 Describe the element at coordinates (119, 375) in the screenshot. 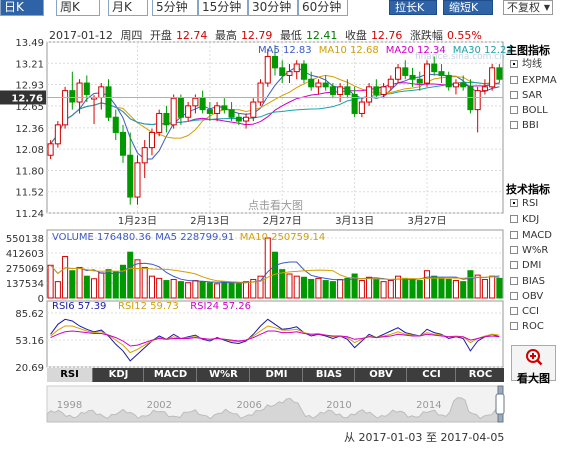

I see `tab-kdj: KDJ` at that location.